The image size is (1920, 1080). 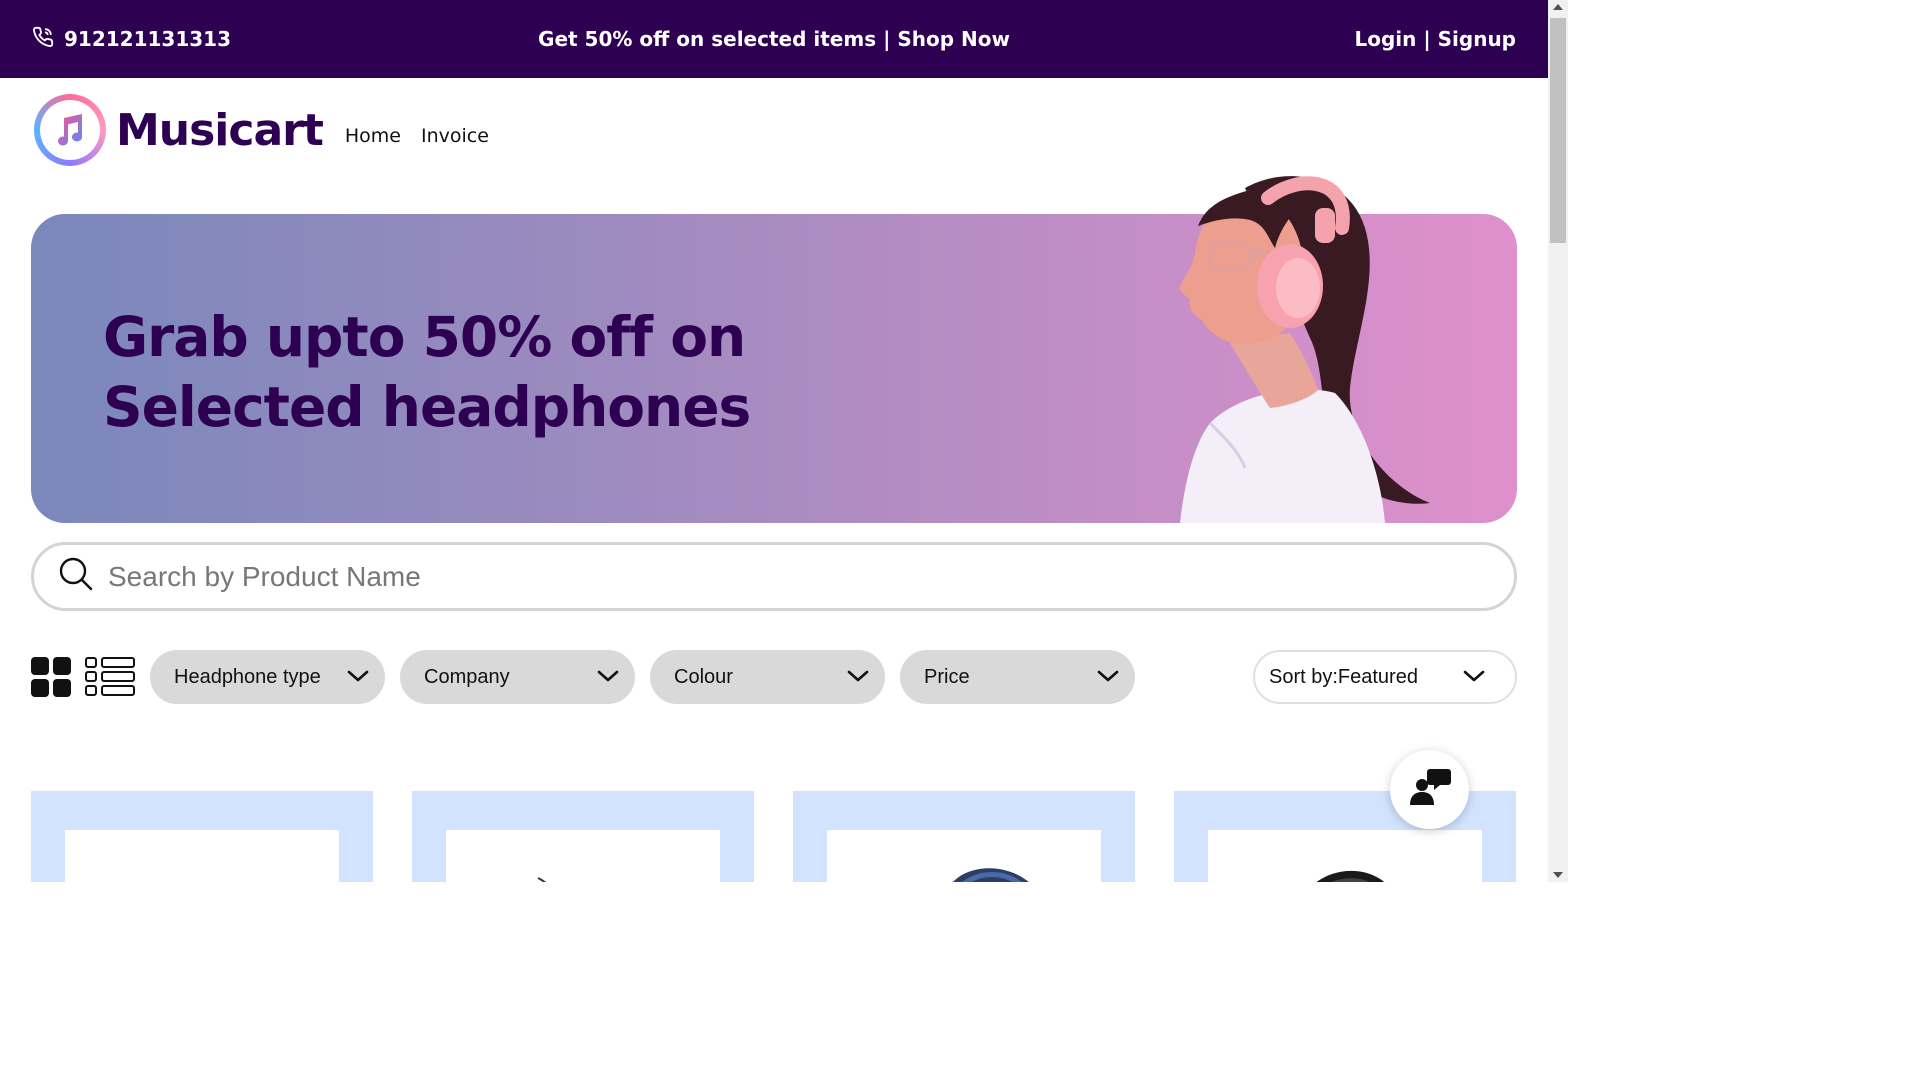 I want to click on login-link: Login, so click(x=1385, y=39).